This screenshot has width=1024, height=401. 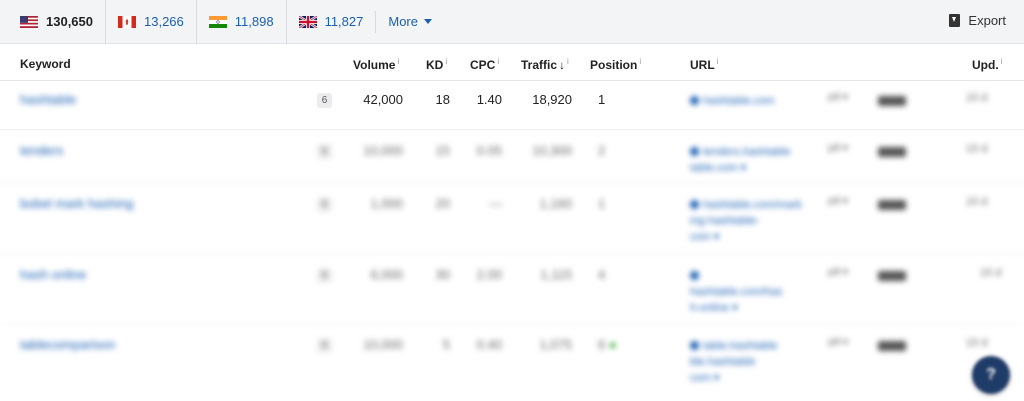 I want to click on traffic-value: 18,920, so click(x=552, y=99).